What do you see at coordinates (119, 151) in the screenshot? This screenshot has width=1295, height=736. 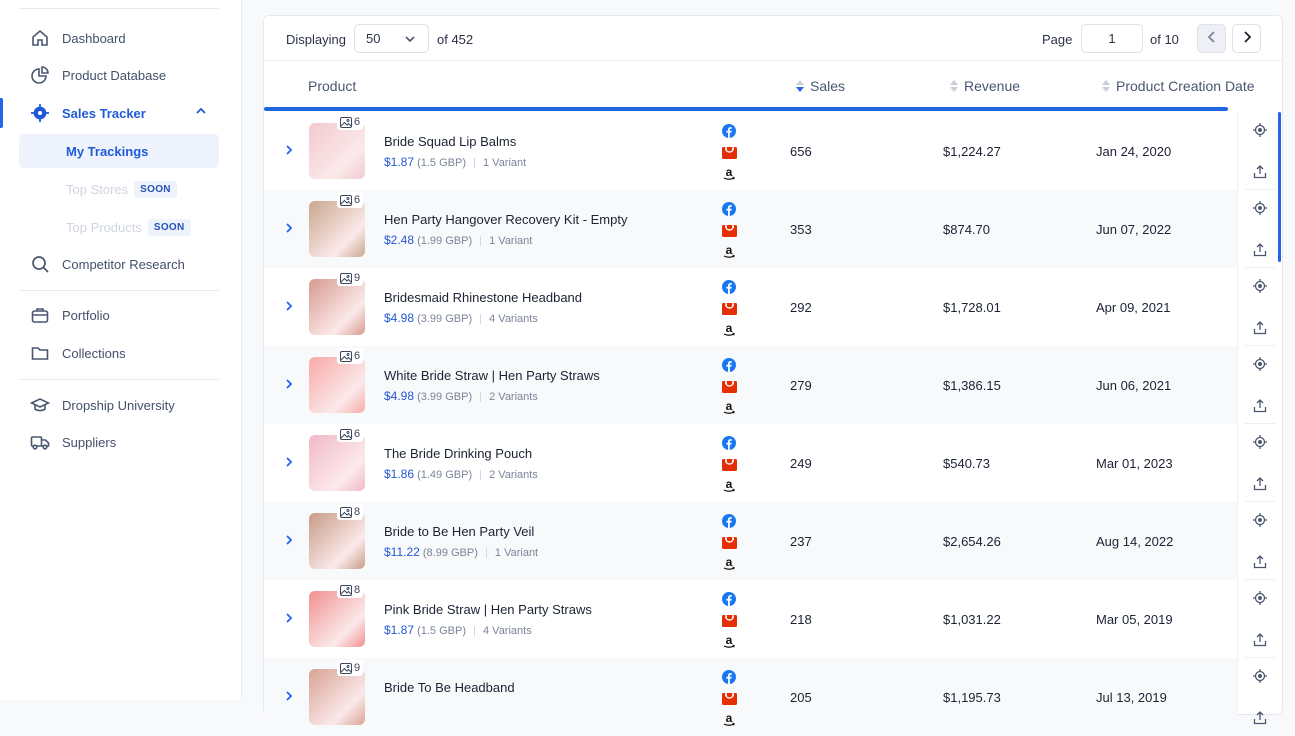 I see `sidebar-subitem-my-trackings: My Trackings` at bounding box center [119, 151].